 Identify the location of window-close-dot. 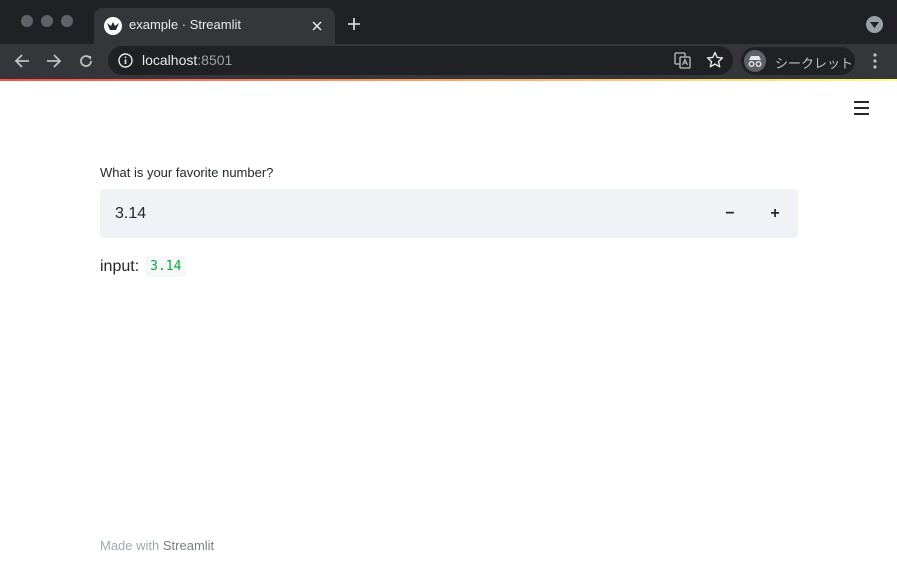
(27, 21).